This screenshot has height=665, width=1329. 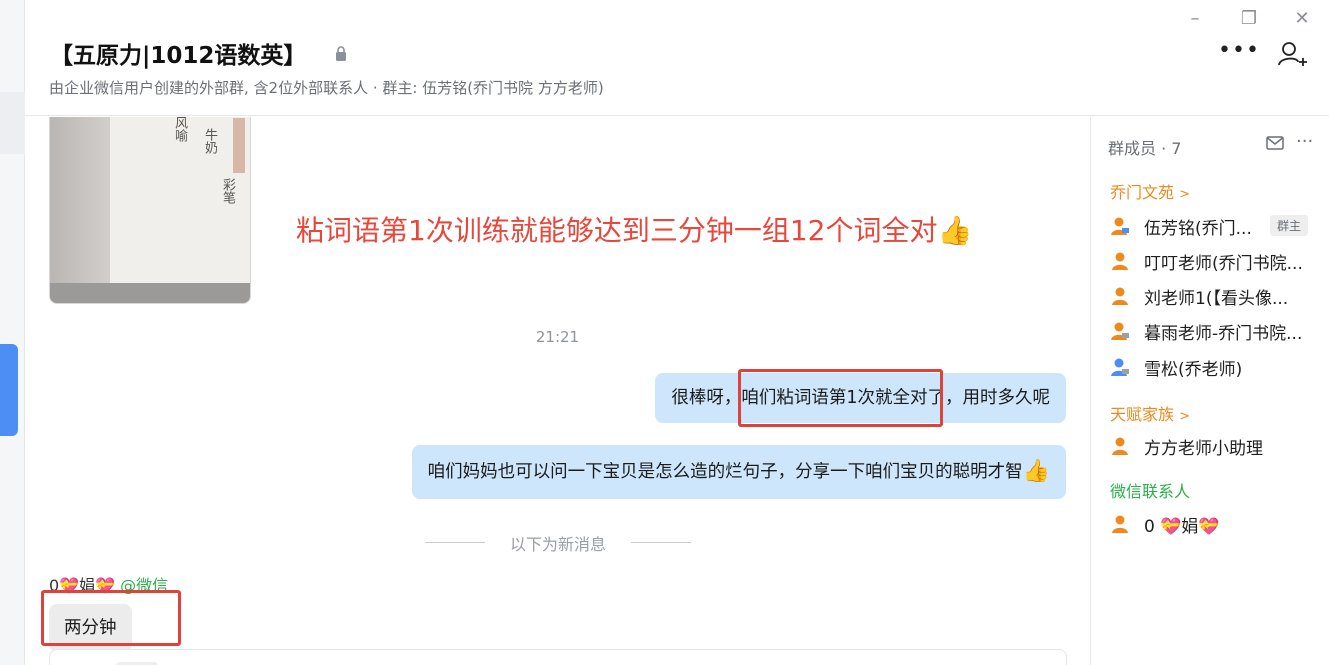 What do you see at coordinates (1203, 449) in the screenshot?
I see `member-name: 方方老师小助理` at bounding box center [1203, 449].